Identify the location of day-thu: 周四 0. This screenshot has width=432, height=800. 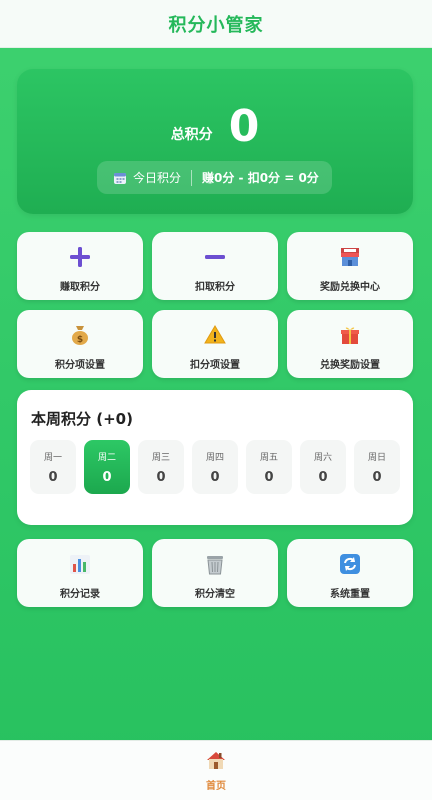
(215, 467).